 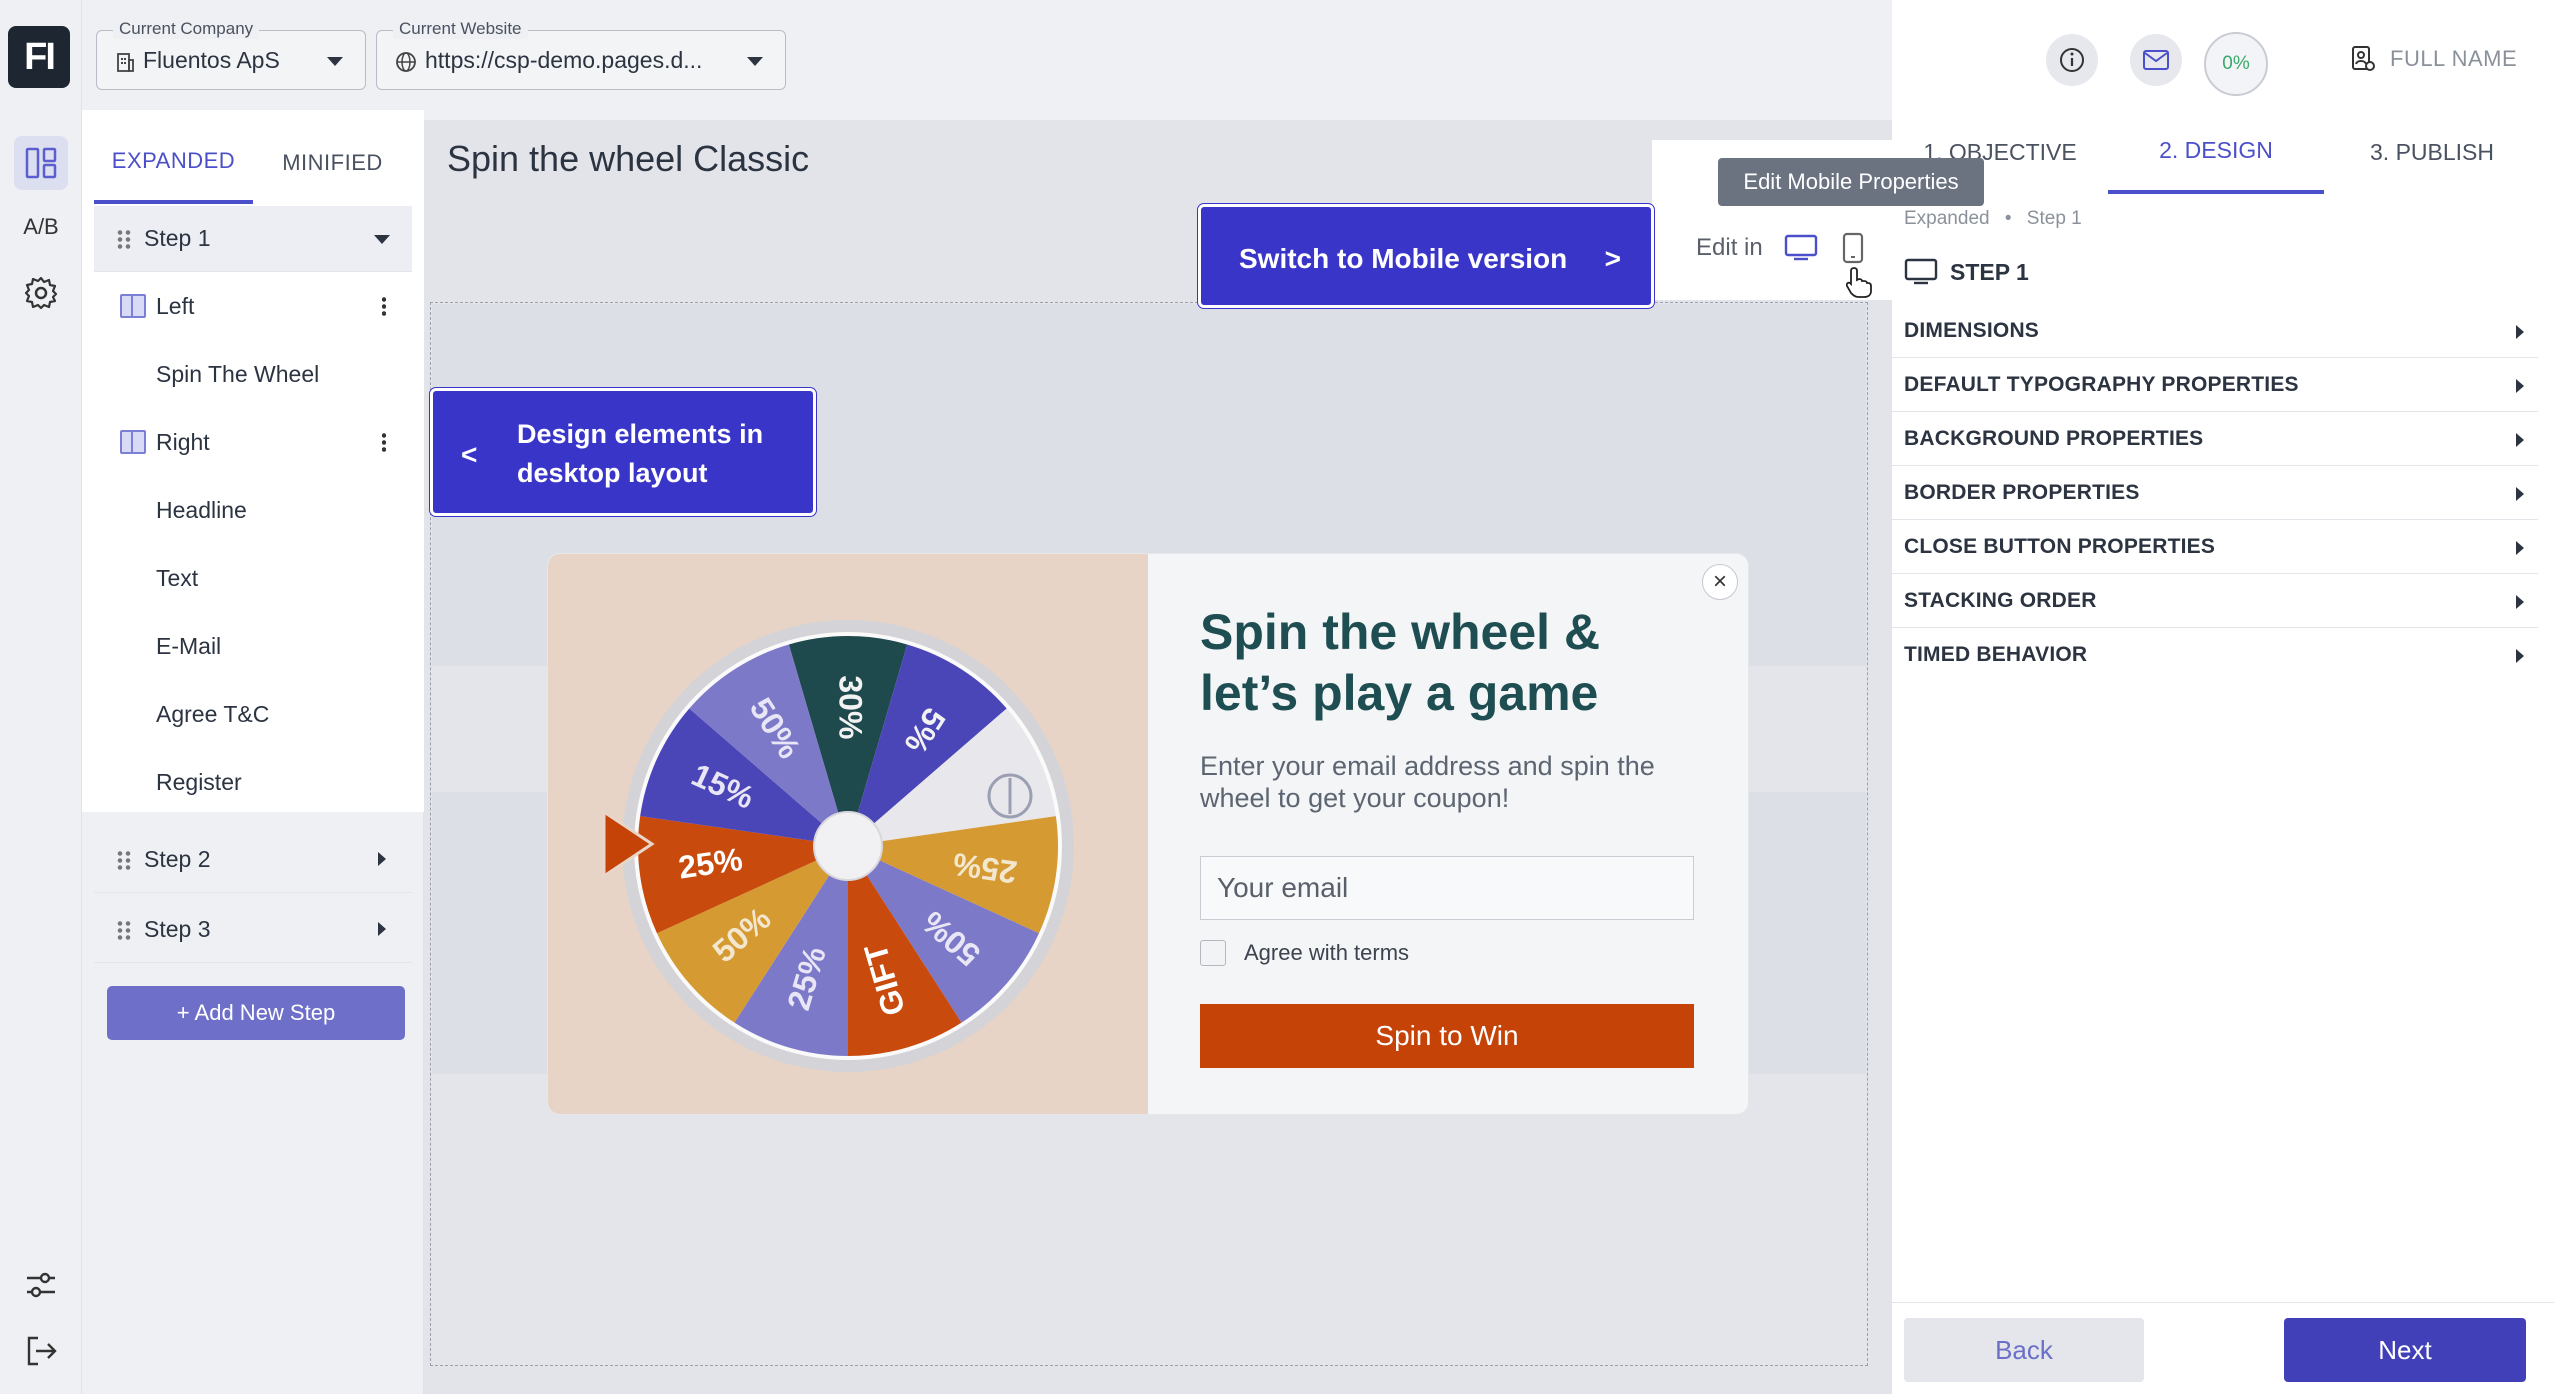 I want to click on step-label: Step 3, so click(x=177, y=929).